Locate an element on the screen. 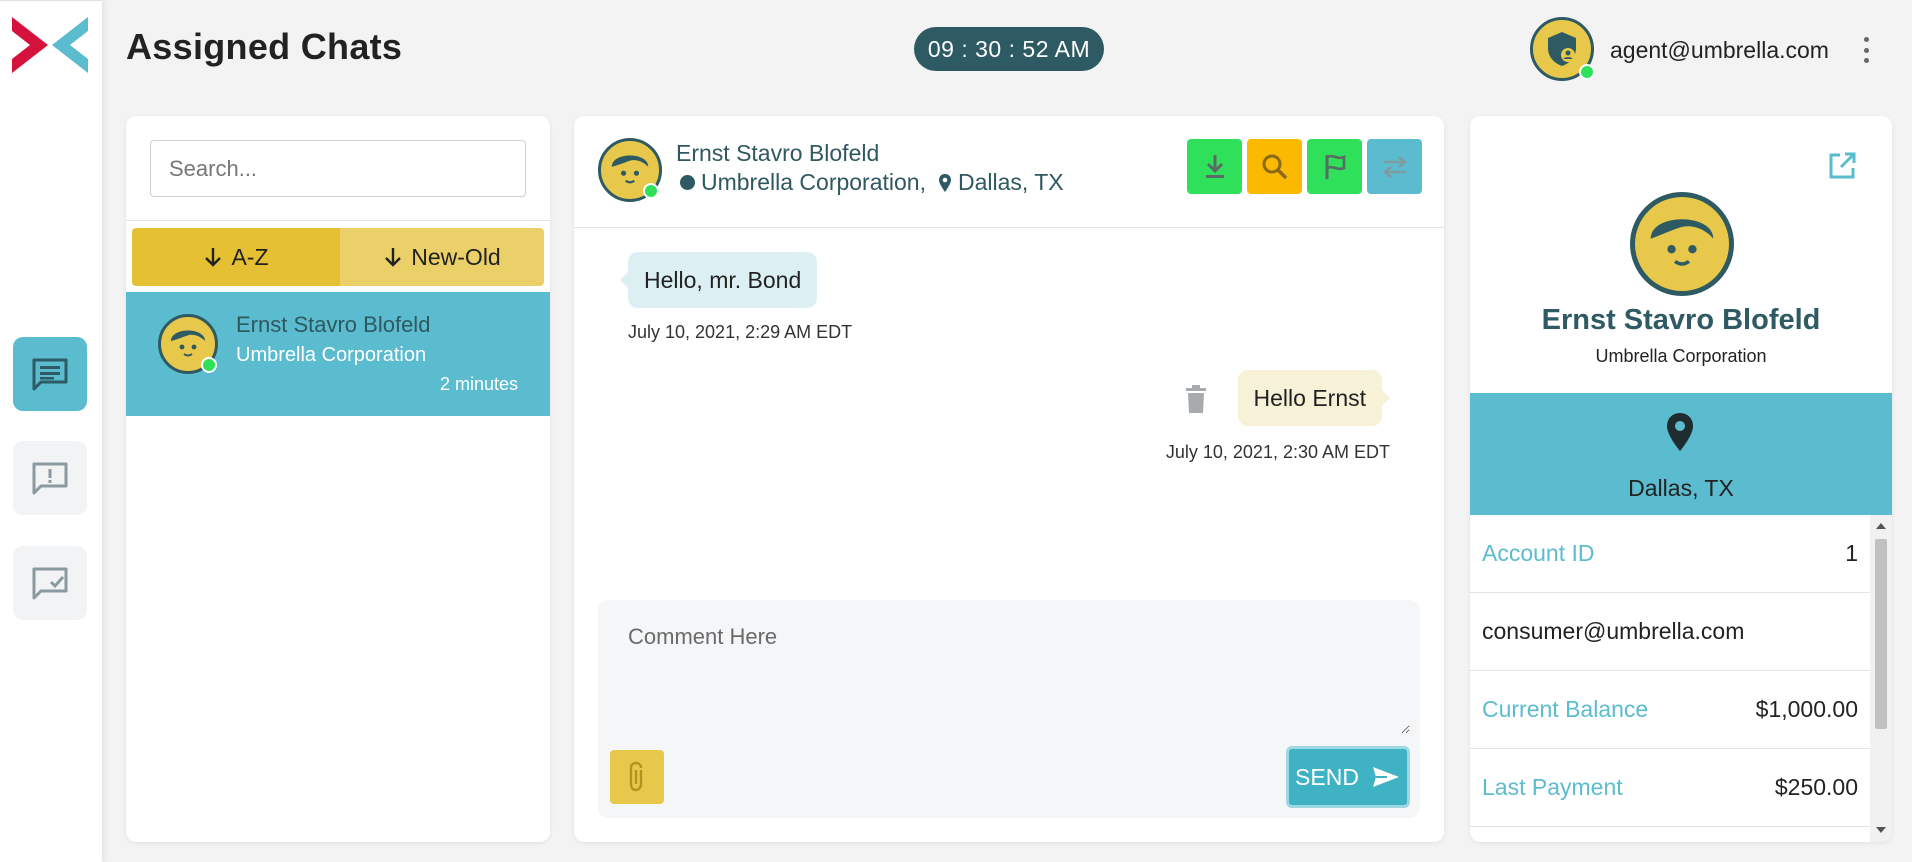 The width and height of the screenshot is (1912, 862). message-timestamp: July 10, 2021, 2:29 AM EDT is located at coordinates (740, 332).